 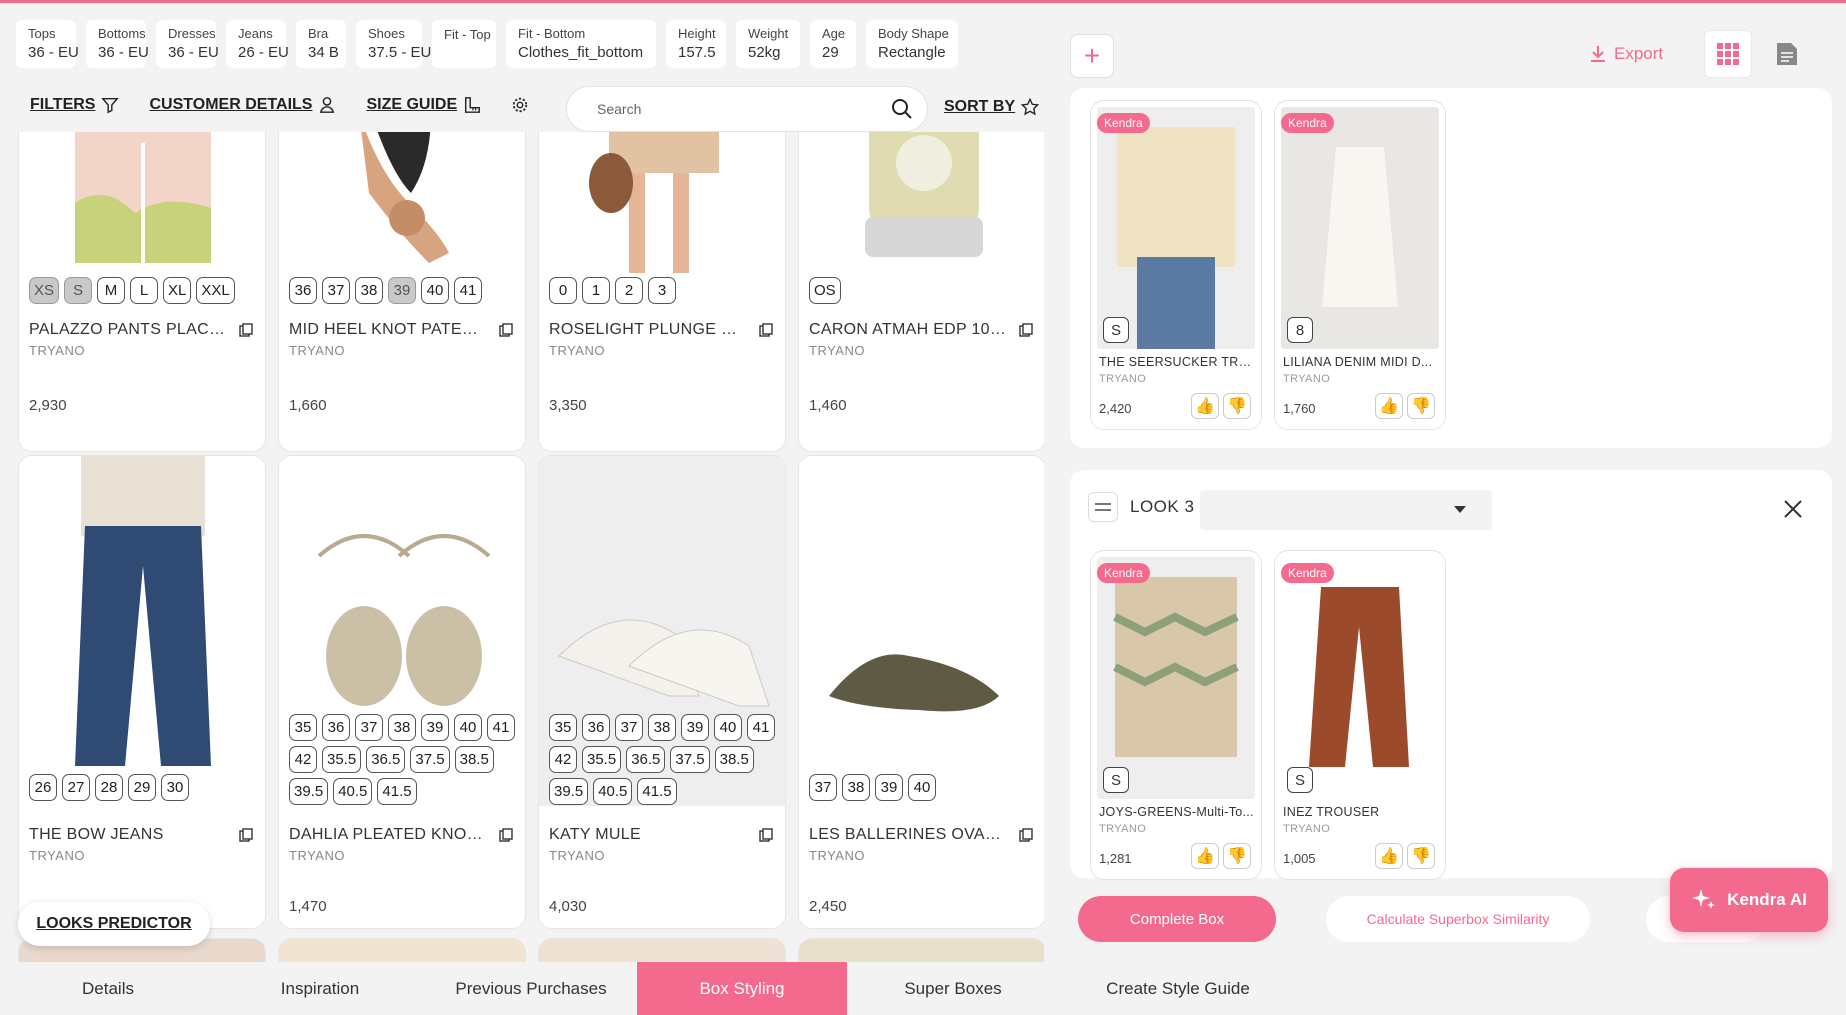 What do you see at coordinates (921, 292) in the screenshot?
I see `product-card: OS CARON ATMAH EDP 100... TRYANO 1,460` at bounding box center [921, 292].